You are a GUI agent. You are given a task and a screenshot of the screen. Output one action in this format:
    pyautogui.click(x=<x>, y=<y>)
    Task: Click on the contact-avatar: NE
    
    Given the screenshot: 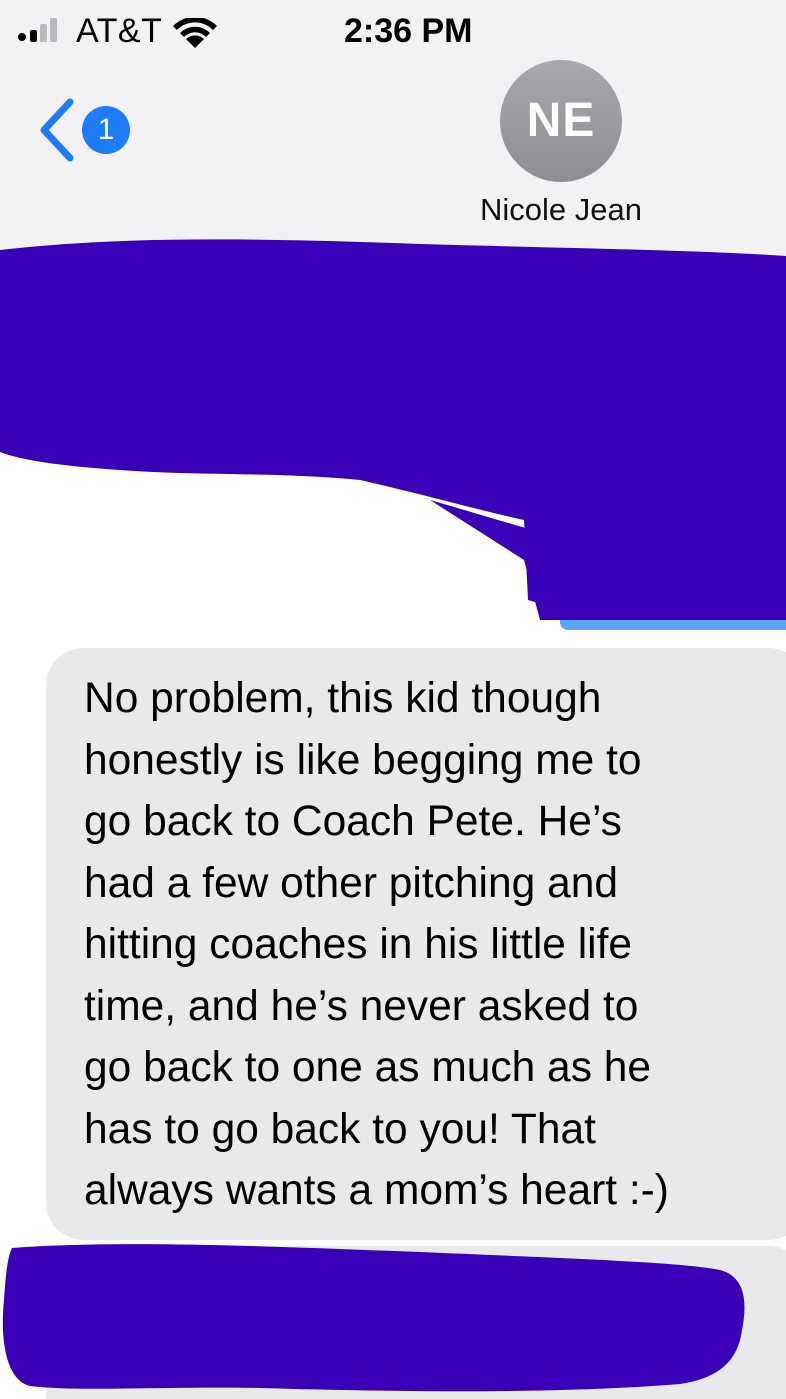 What is the action you would take?
    pyautogui.click(x=561, y=121)
    